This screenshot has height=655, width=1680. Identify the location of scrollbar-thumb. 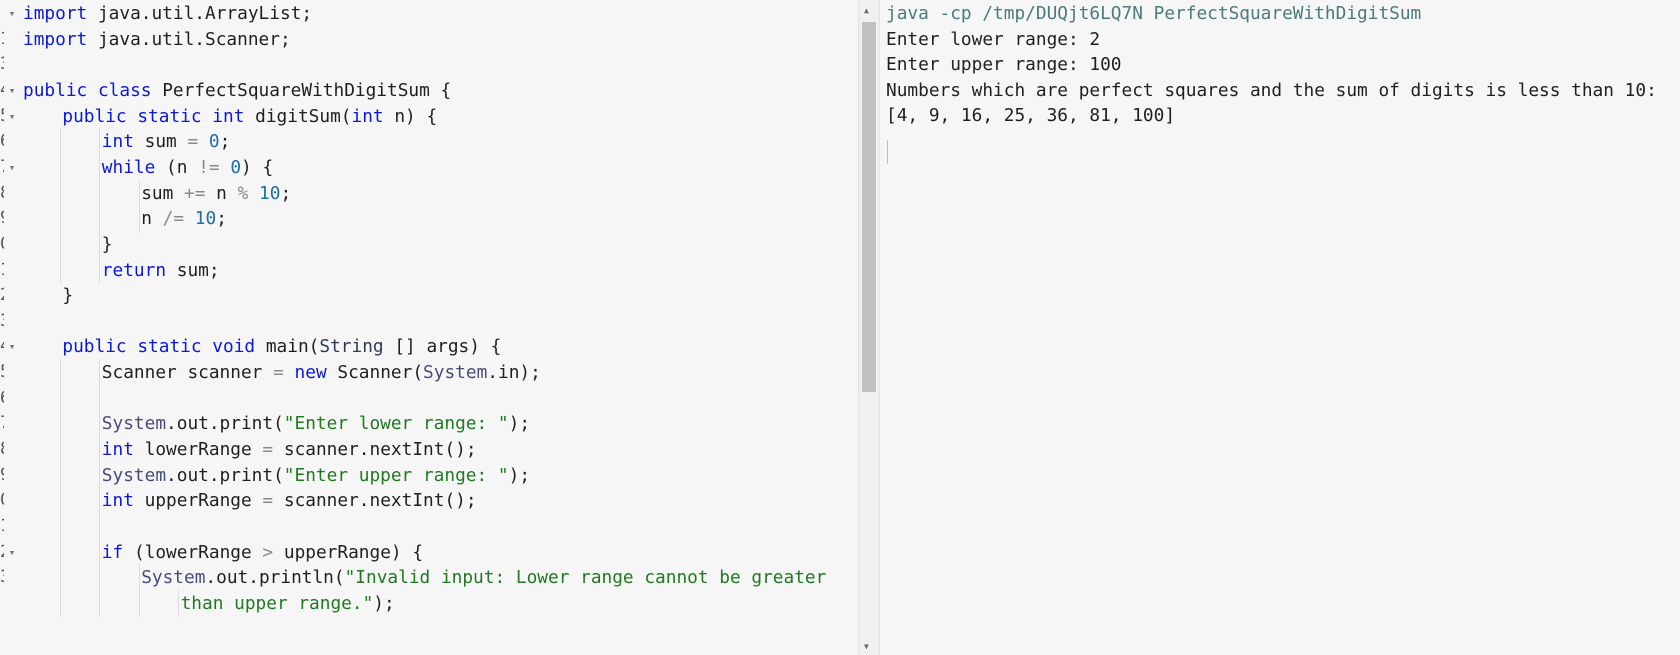
(869, 207).